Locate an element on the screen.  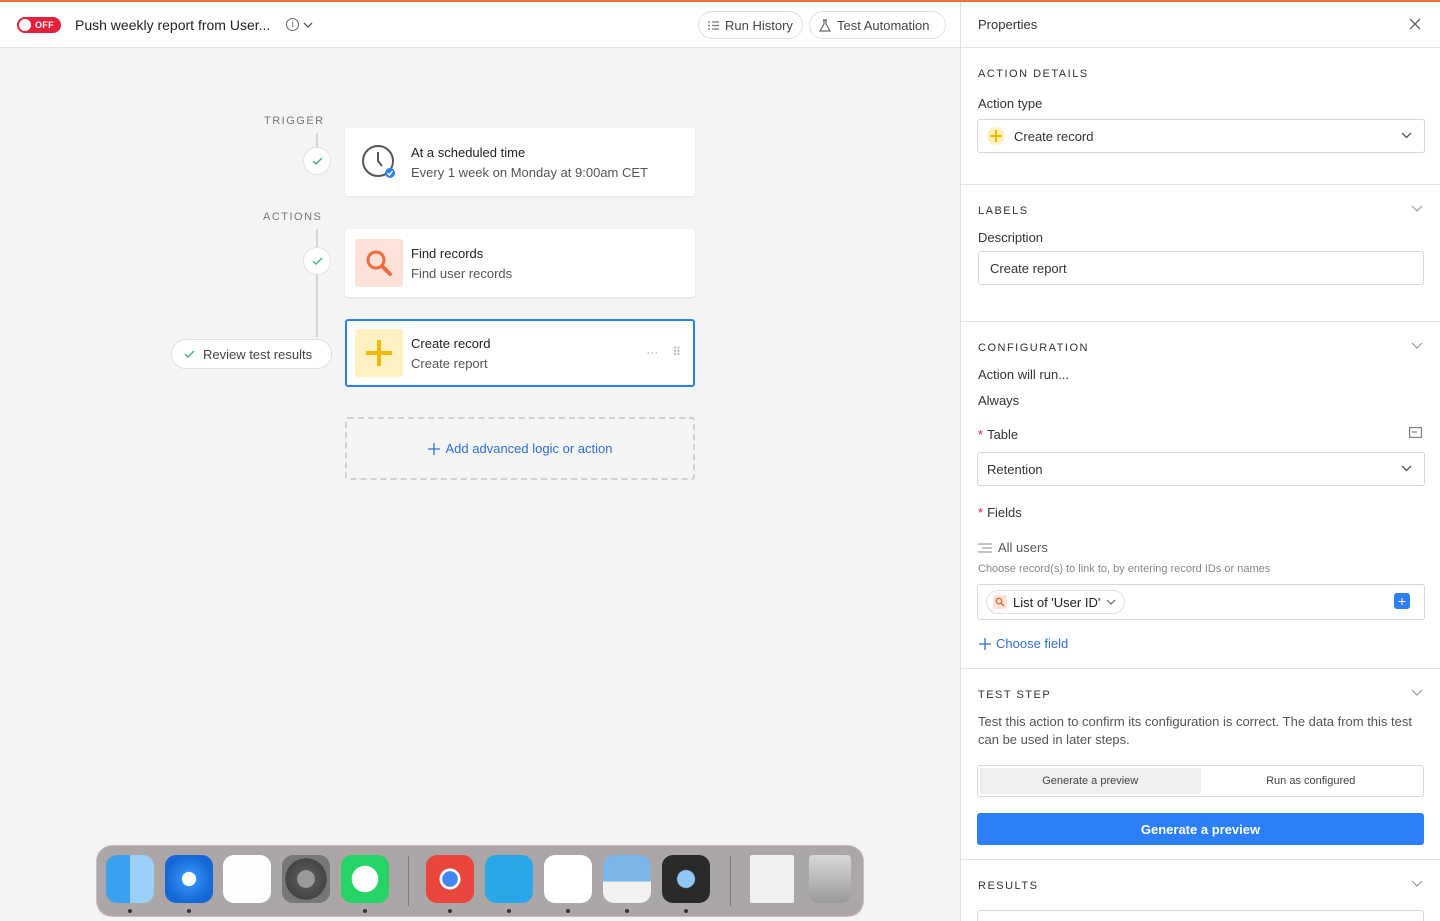
fields-label: * Fields is located at coordinates (1000, 512).